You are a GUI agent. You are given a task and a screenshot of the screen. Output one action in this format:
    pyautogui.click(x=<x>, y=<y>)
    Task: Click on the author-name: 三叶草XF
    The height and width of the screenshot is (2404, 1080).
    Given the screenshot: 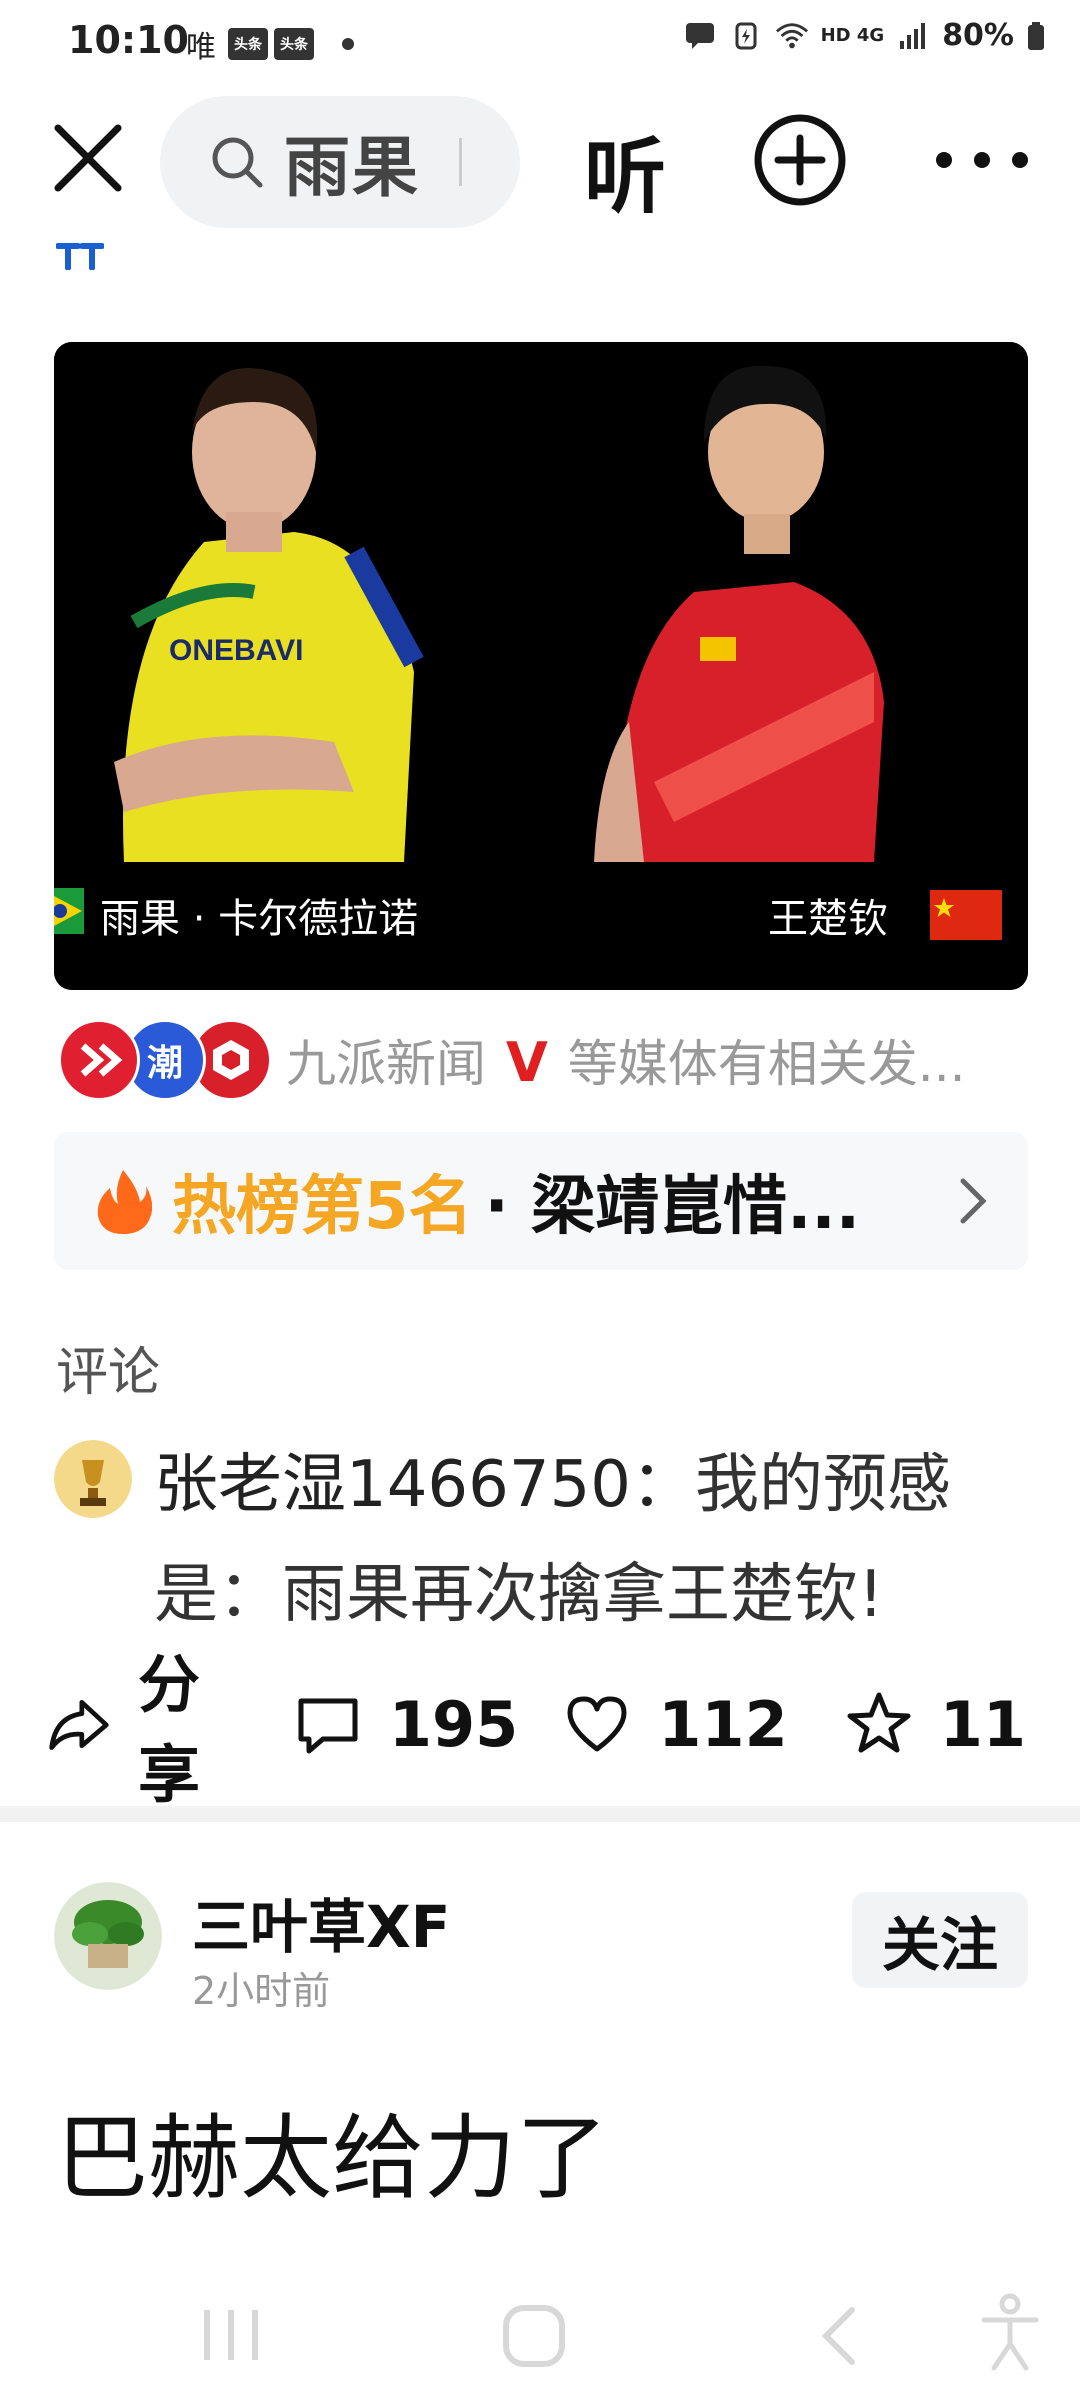 What is the action you would take?
    pyautogui.click(x=321, y=1922)
    